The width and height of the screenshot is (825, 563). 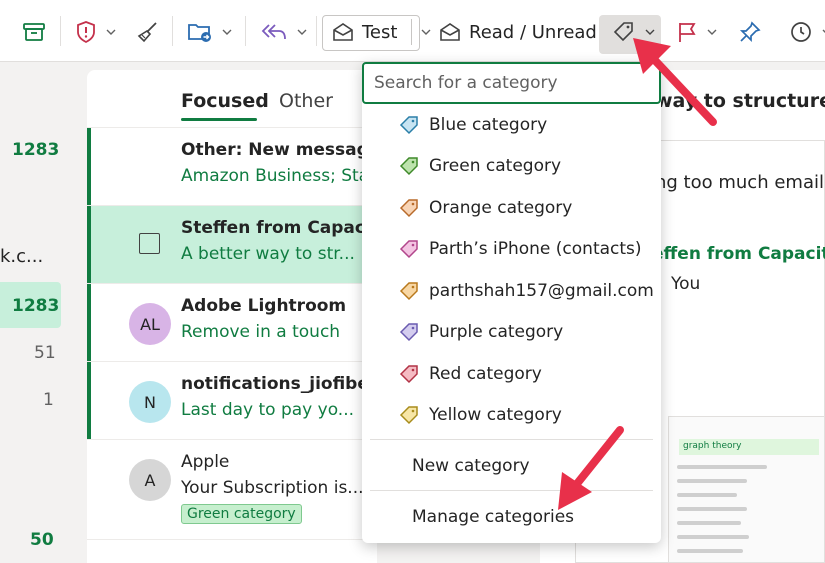 I want to click on category-item-purple: Purple category, so click(x=511, y=331).